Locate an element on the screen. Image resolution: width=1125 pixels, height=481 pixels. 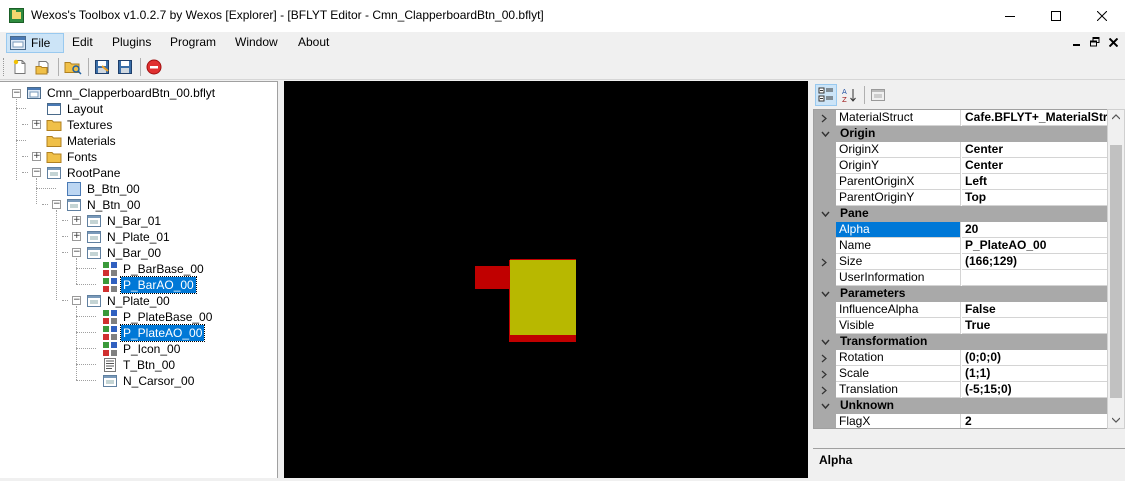
property-grid-scrollbar is located at coordinates (1116, 269).